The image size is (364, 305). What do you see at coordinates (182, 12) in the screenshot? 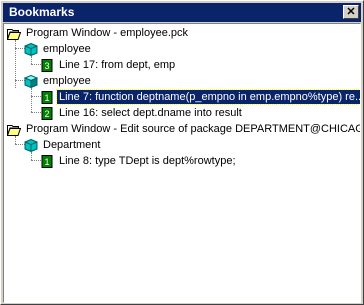
I see `title-bar: Bookmarks ✕` at bounding box center [182, 12].